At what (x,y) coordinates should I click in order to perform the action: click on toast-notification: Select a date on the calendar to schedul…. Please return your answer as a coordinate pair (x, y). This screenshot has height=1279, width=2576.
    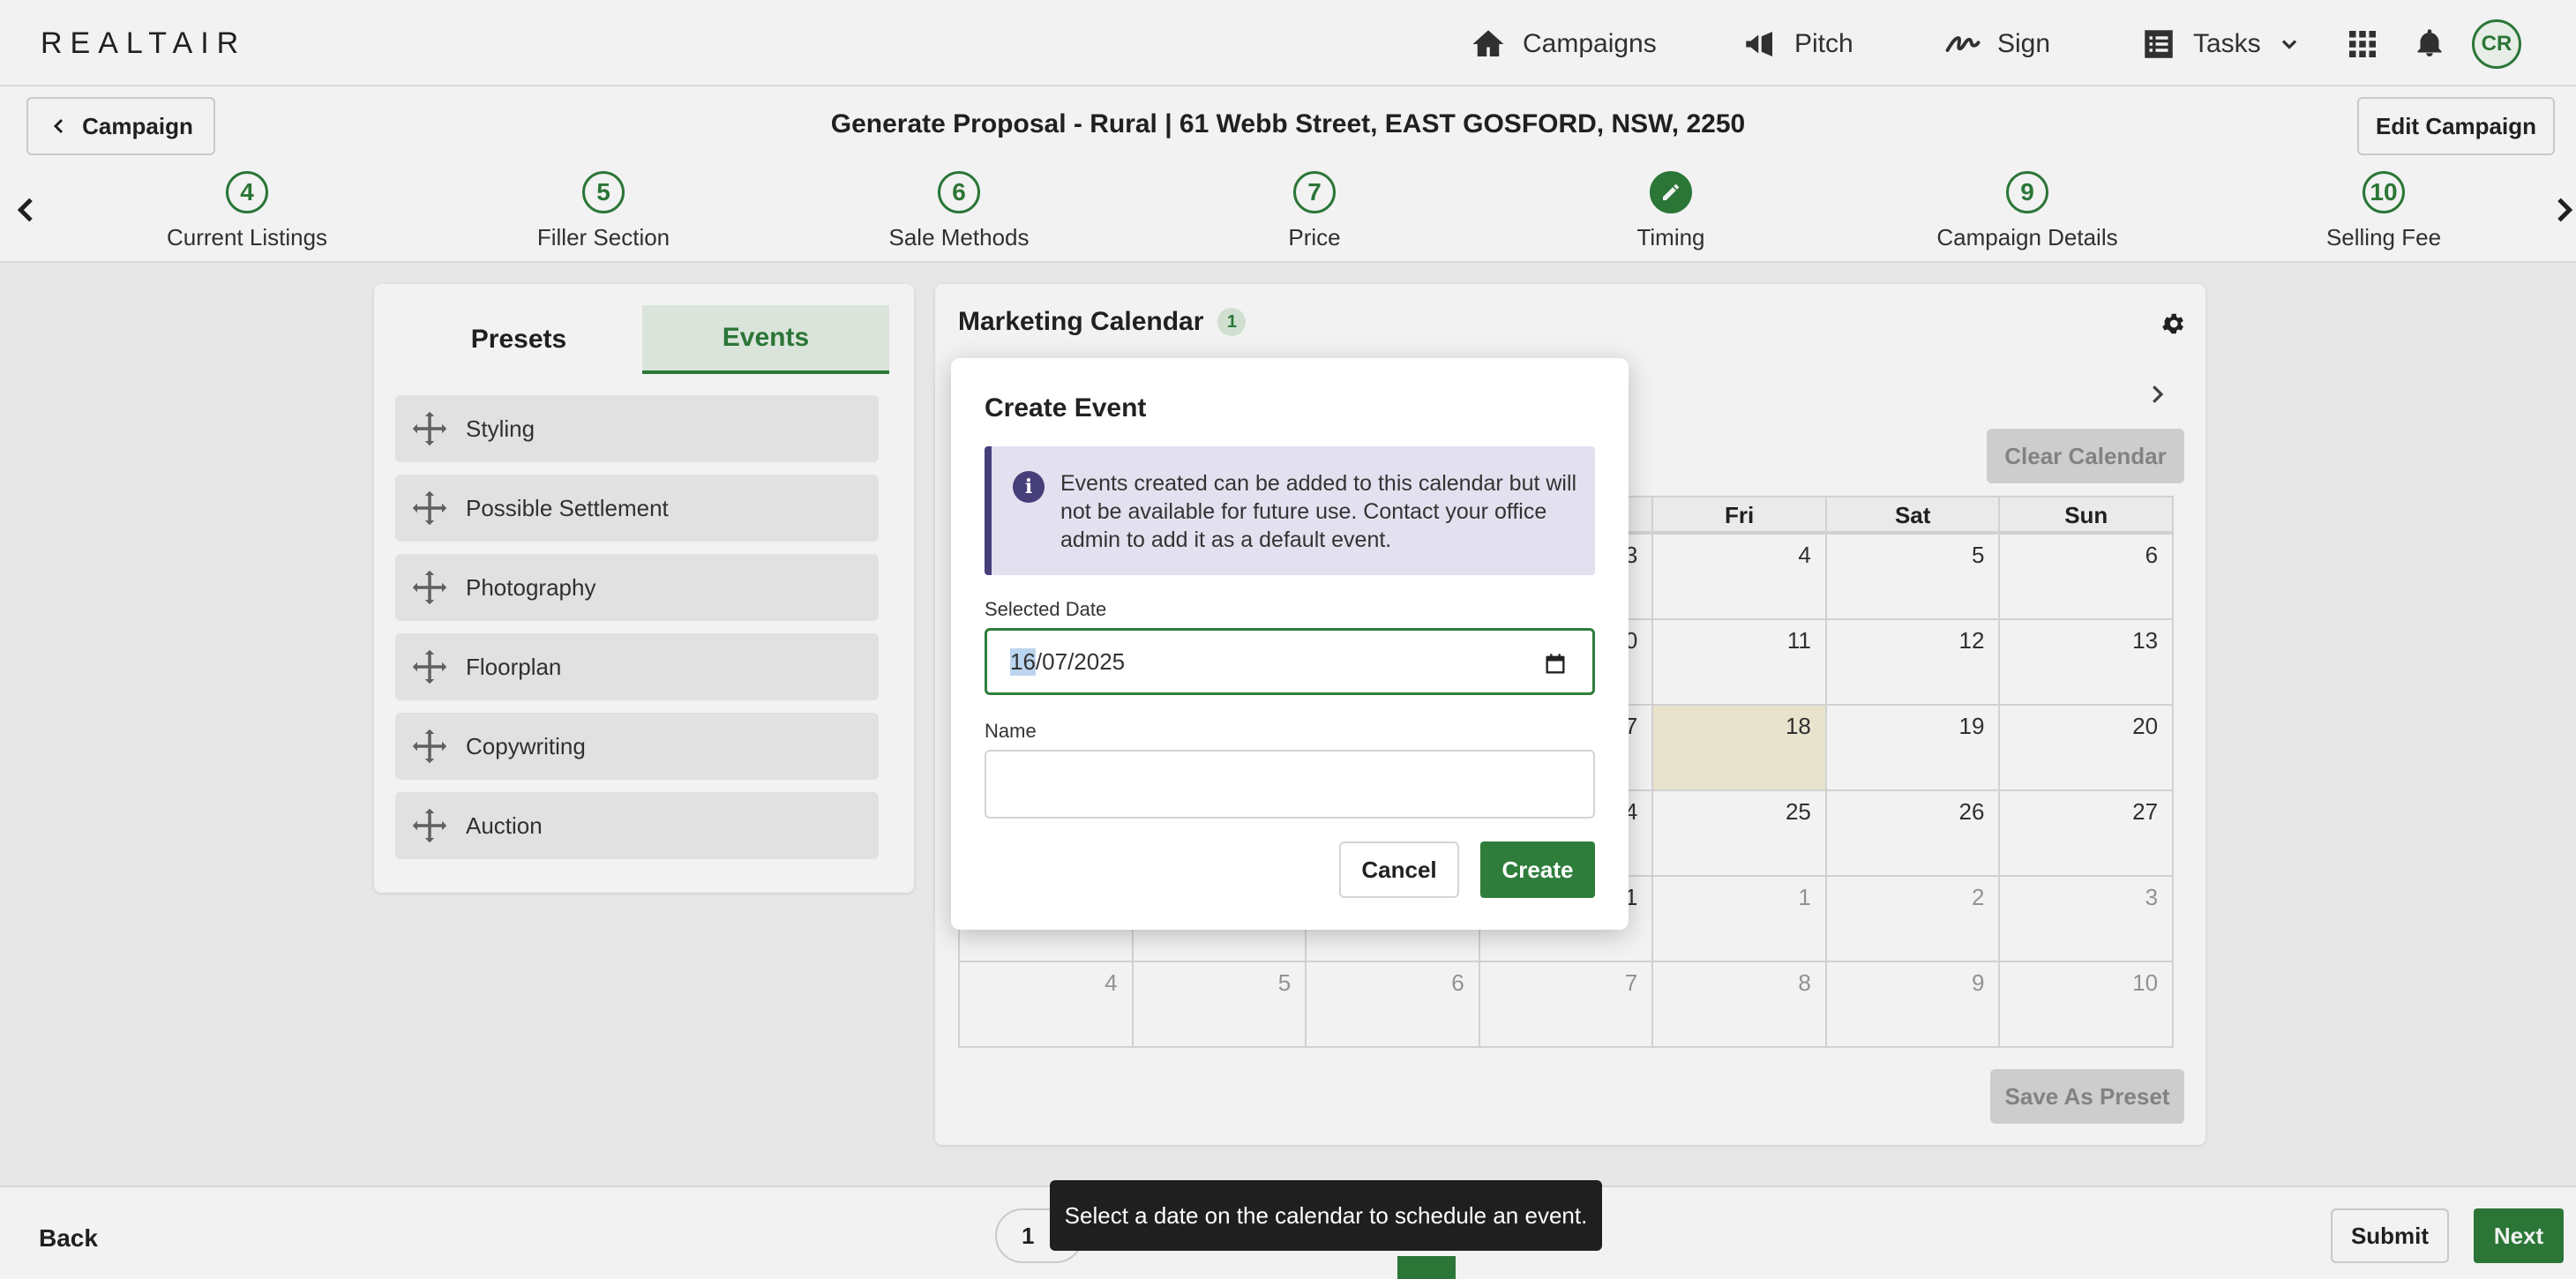
    Looking at the image, I should click on (1326, 1215).